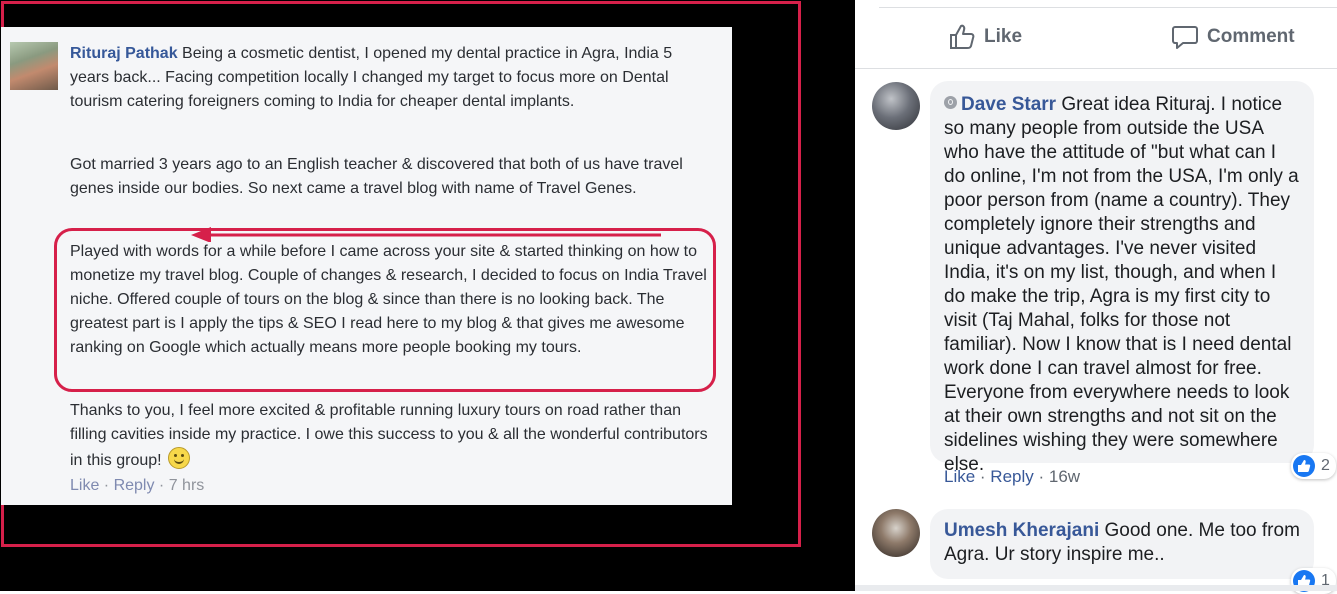  I want to click on reaction-count: 2, so click(1325, 465).